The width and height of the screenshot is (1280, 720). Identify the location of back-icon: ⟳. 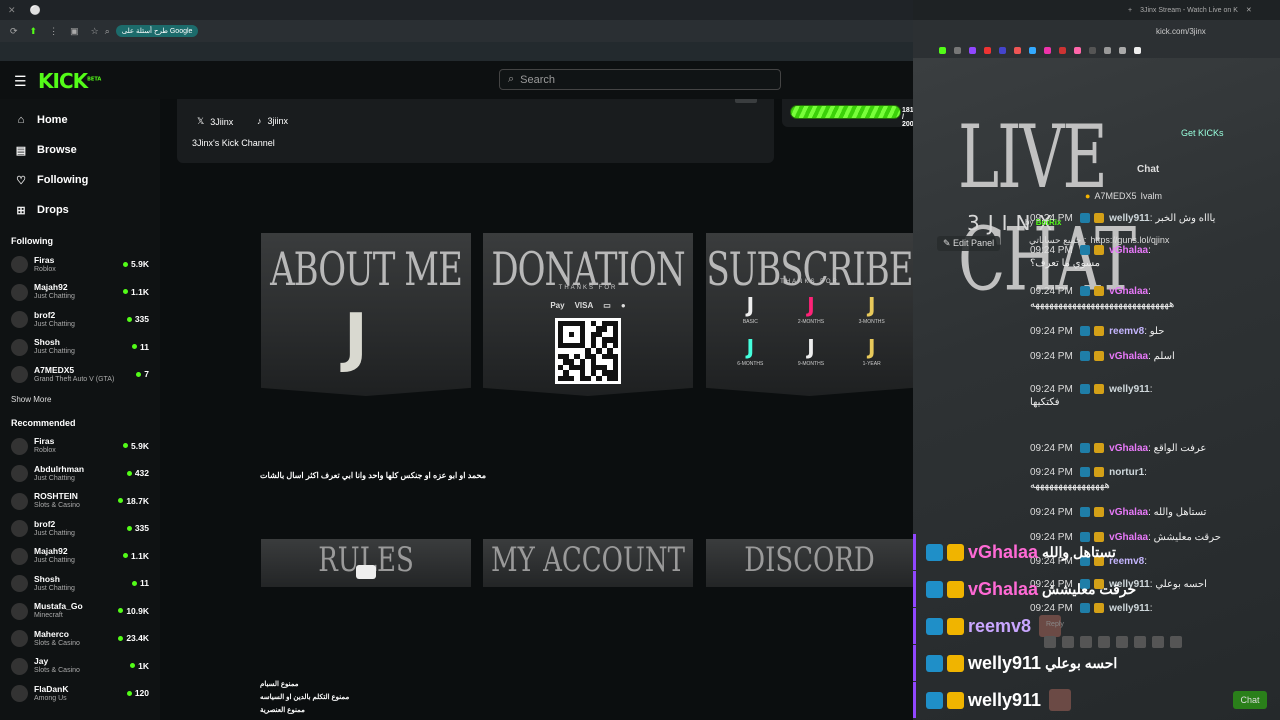
(14, 31).